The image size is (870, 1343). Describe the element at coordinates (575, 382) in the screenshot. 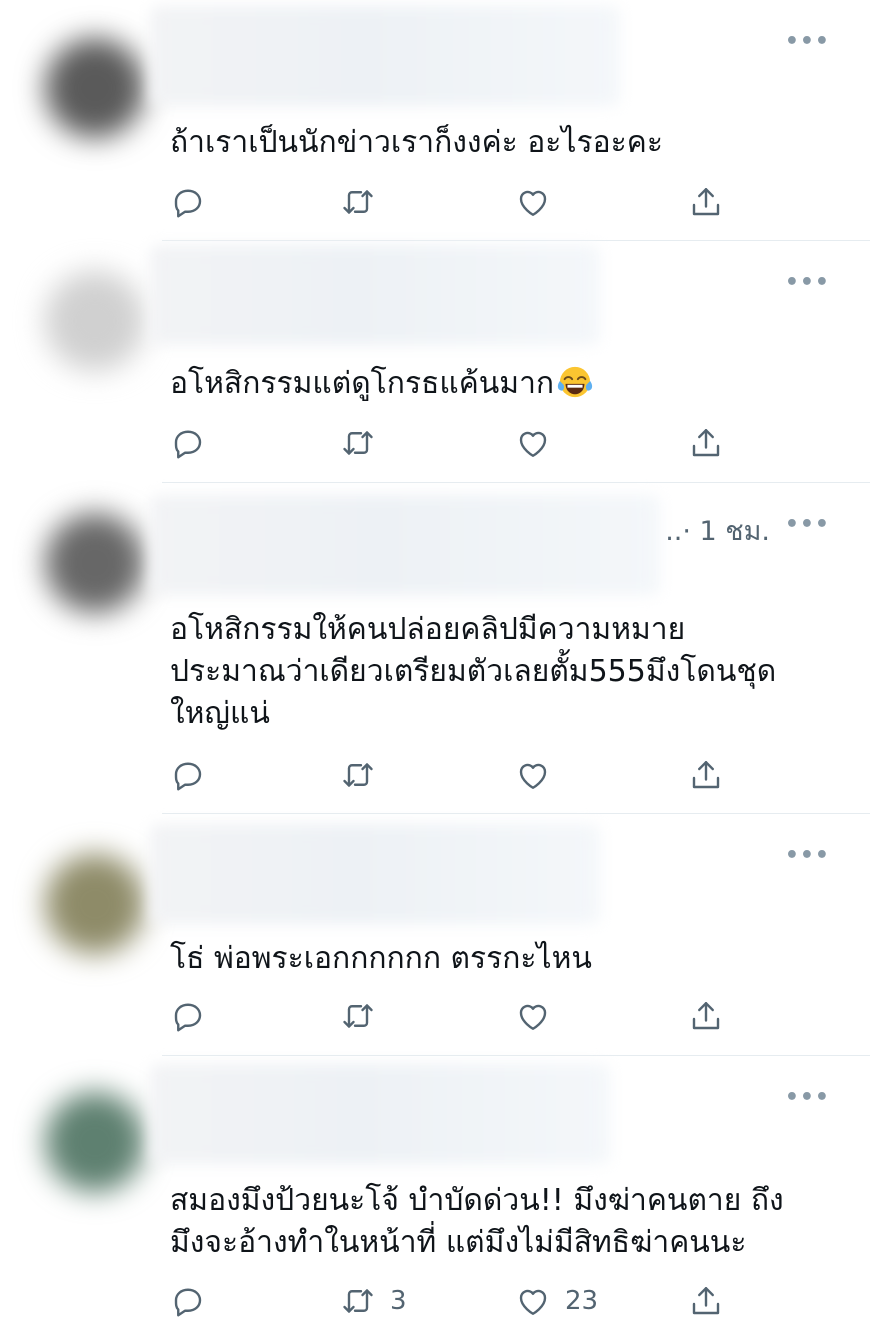

I see `face-with-tears-of-joy-icon` at that location.